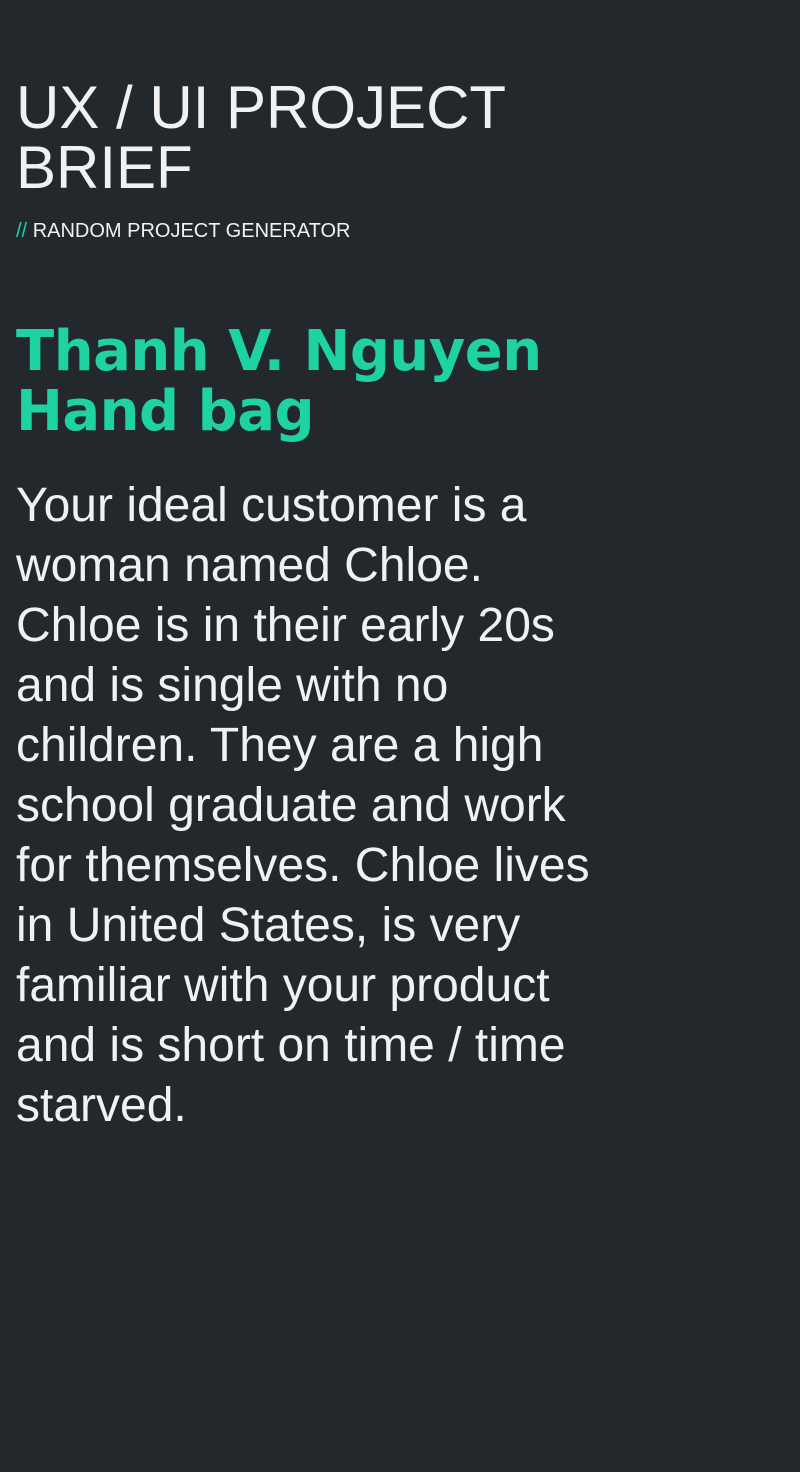 This screenshot has width=800, height=1472. Describe the element at coordinates (268, 925) in the screenshot. I see `brief-line: in United States, is very` at that location.